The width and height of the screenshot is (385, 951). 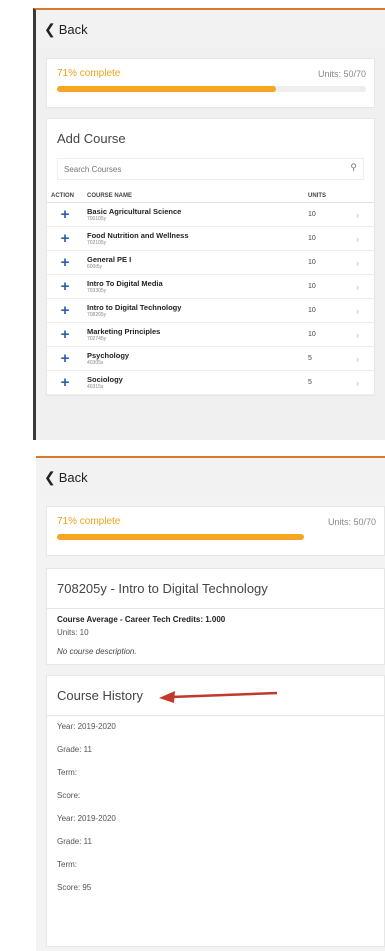 I want to click on course-code: 703305y, so click(x=97, y=291).